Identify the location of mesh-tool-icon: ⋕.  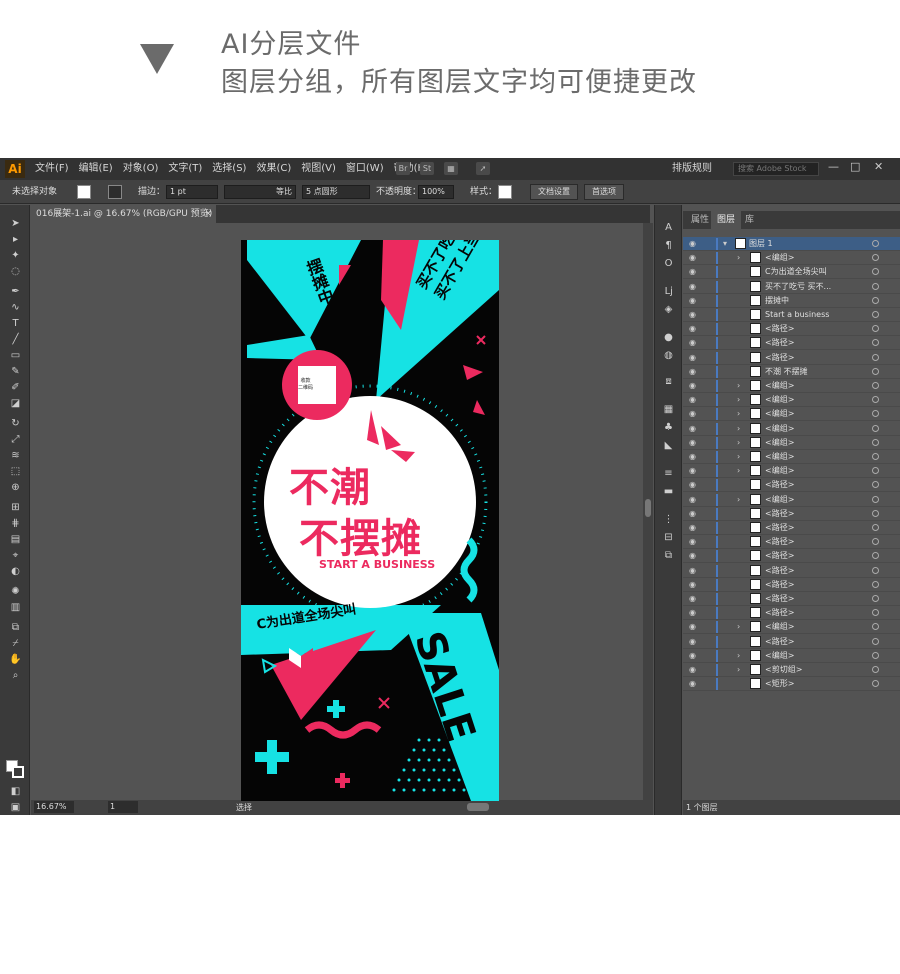
(15, 523).